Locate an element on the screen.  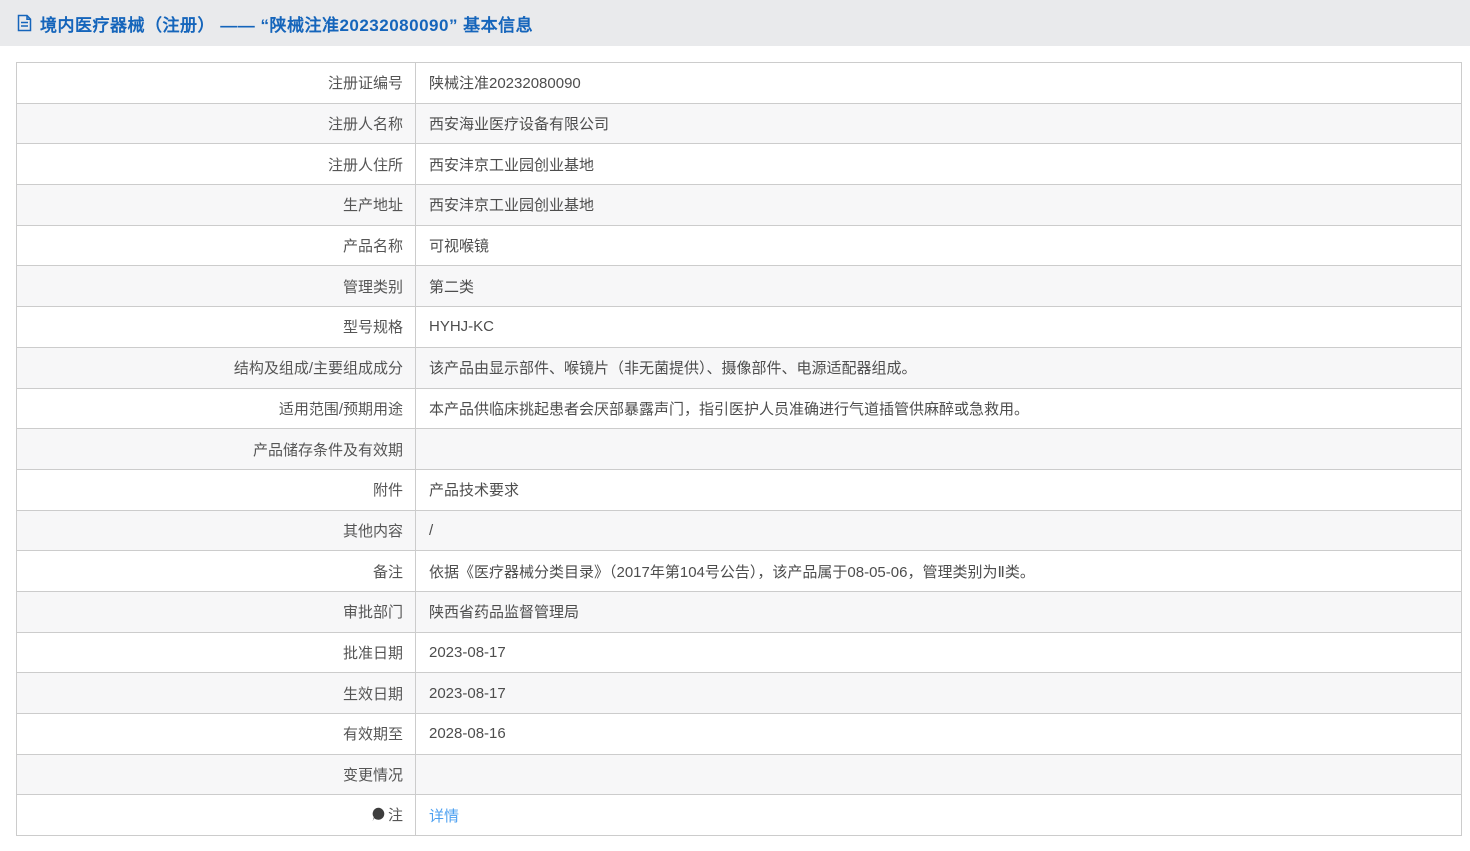
row-value: 陕械注准20232080090 is located at coordinates (938, 83).